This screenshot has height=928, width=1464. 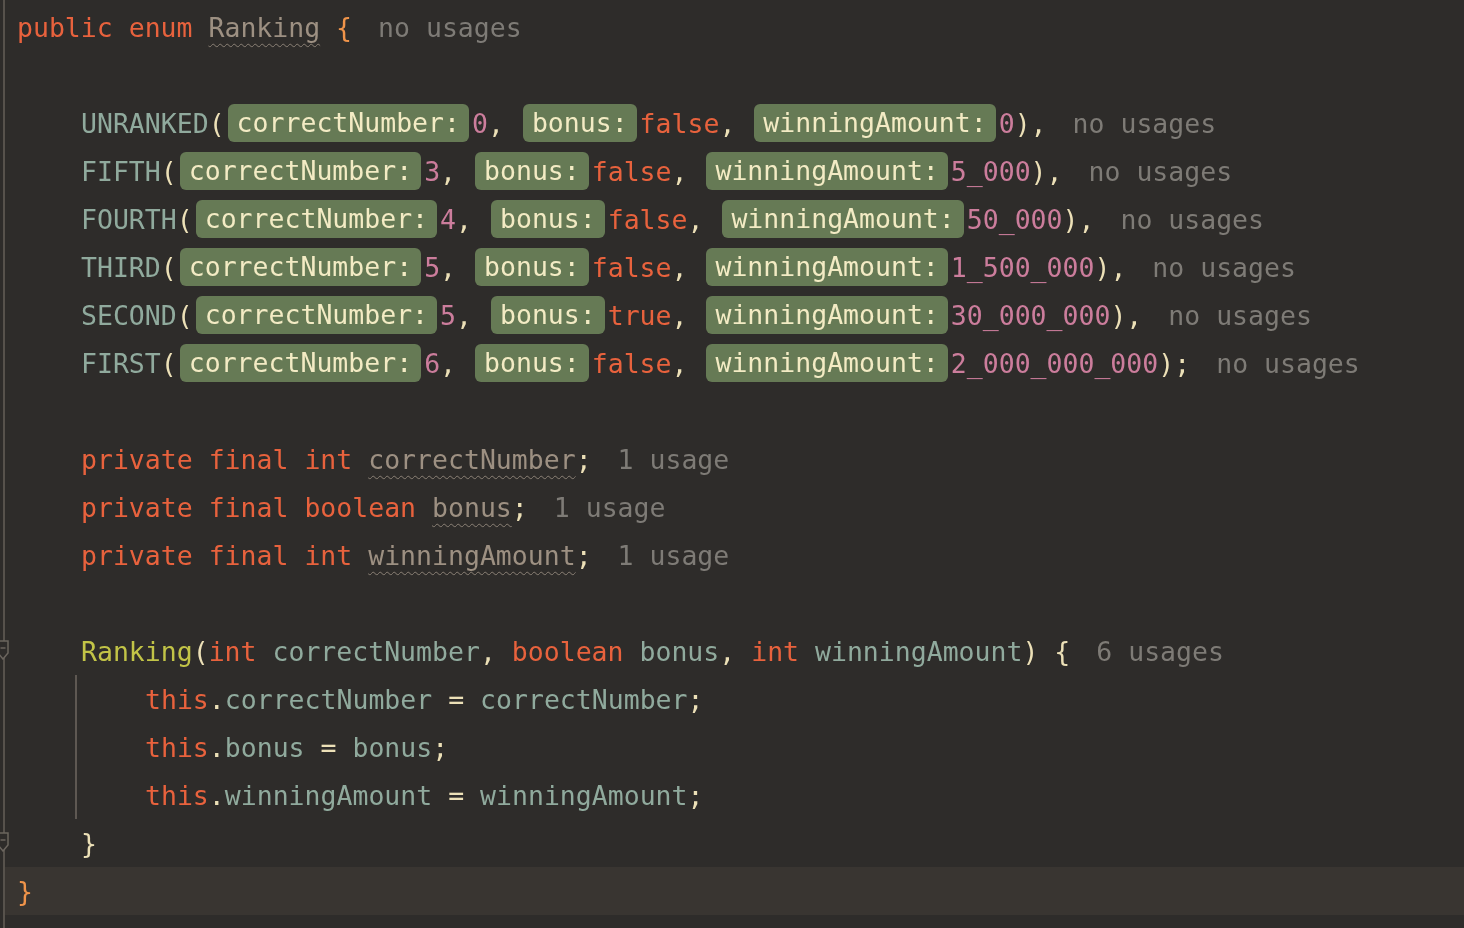 I want to click on number: 30_000_000, so click(x=1030, y=315).